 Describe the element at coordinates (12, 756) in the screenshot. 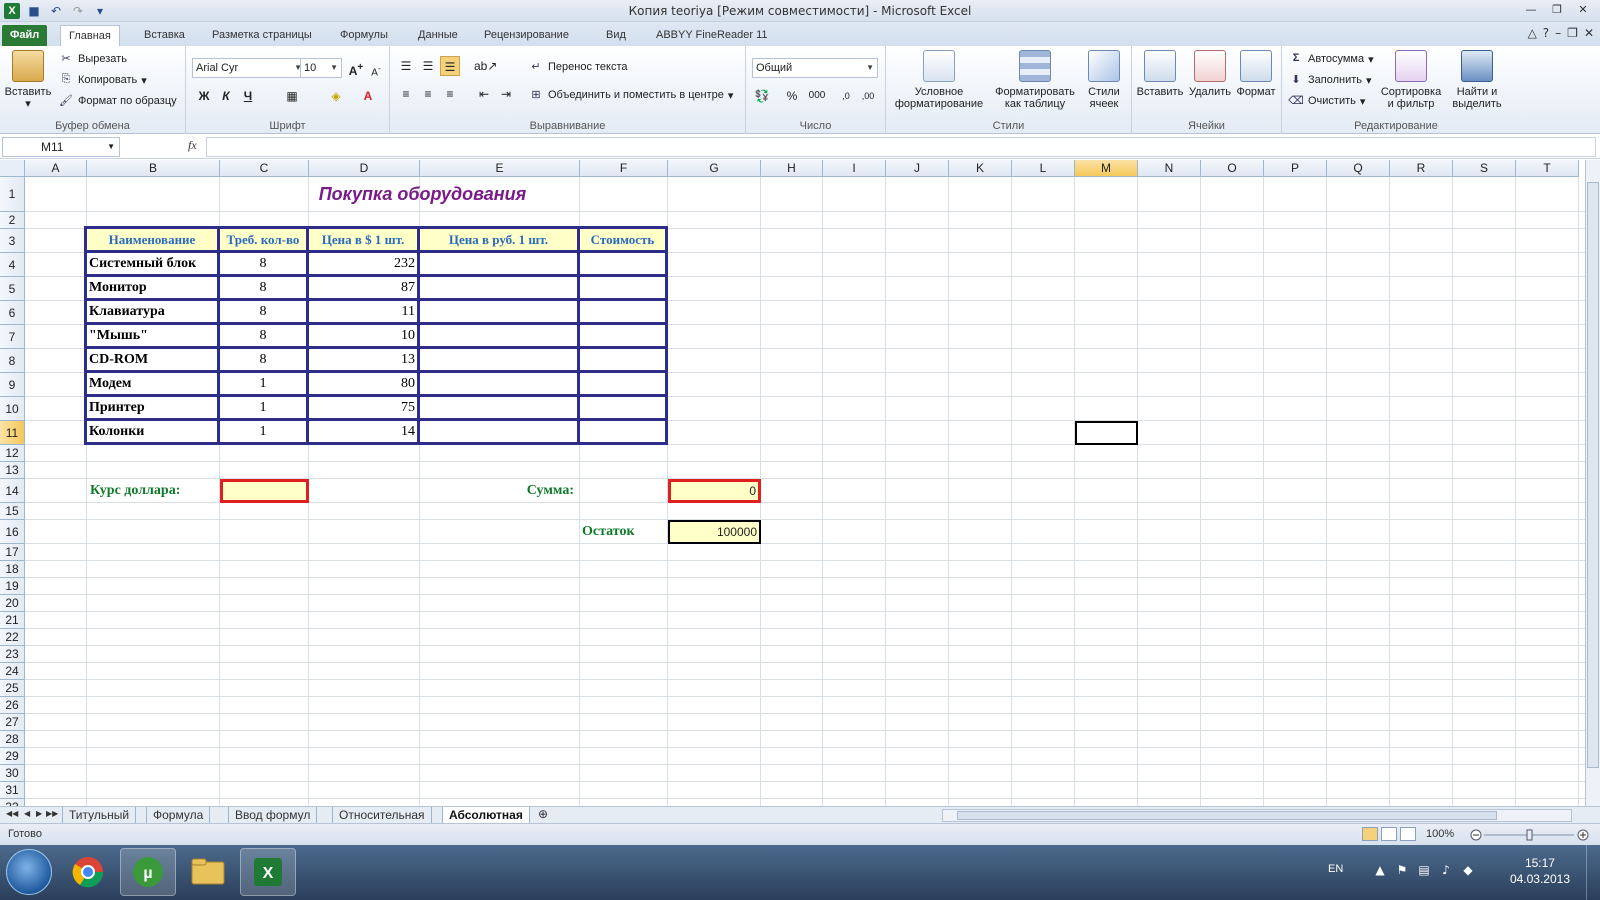

I see `row-header-29: 29` at that location.